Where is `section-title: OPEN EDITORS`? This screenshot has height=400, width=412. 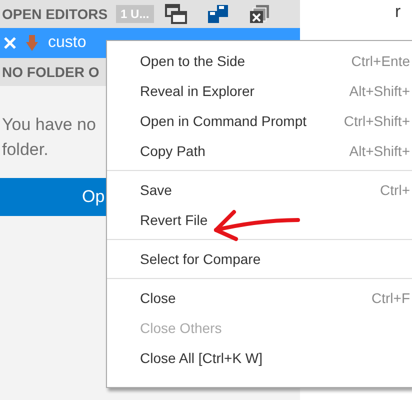 section-title: OPEN EDITORS is located at coordinates (55, 14).